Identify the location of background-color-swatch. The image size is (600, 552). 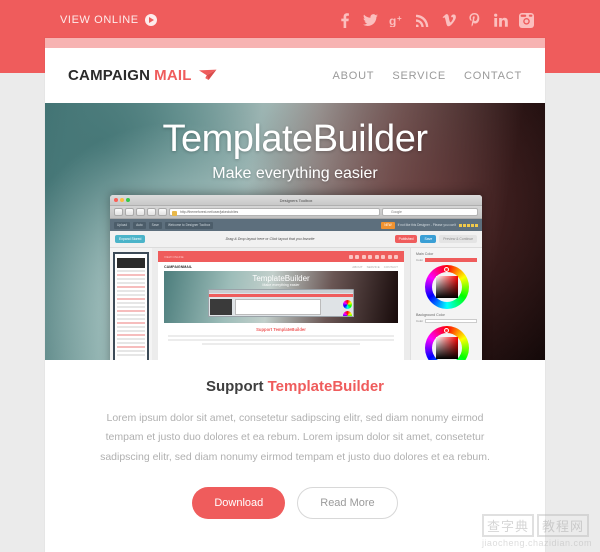
(451, 321).